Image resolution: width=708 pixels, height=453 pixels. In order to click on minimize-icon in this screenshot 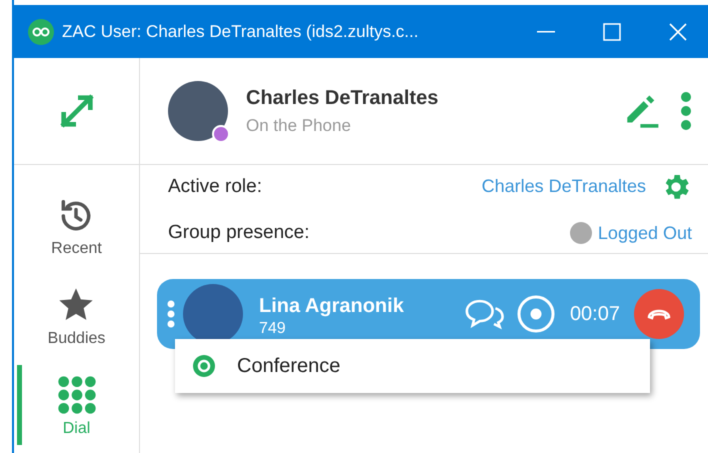, I will do `click(546, 31)`.